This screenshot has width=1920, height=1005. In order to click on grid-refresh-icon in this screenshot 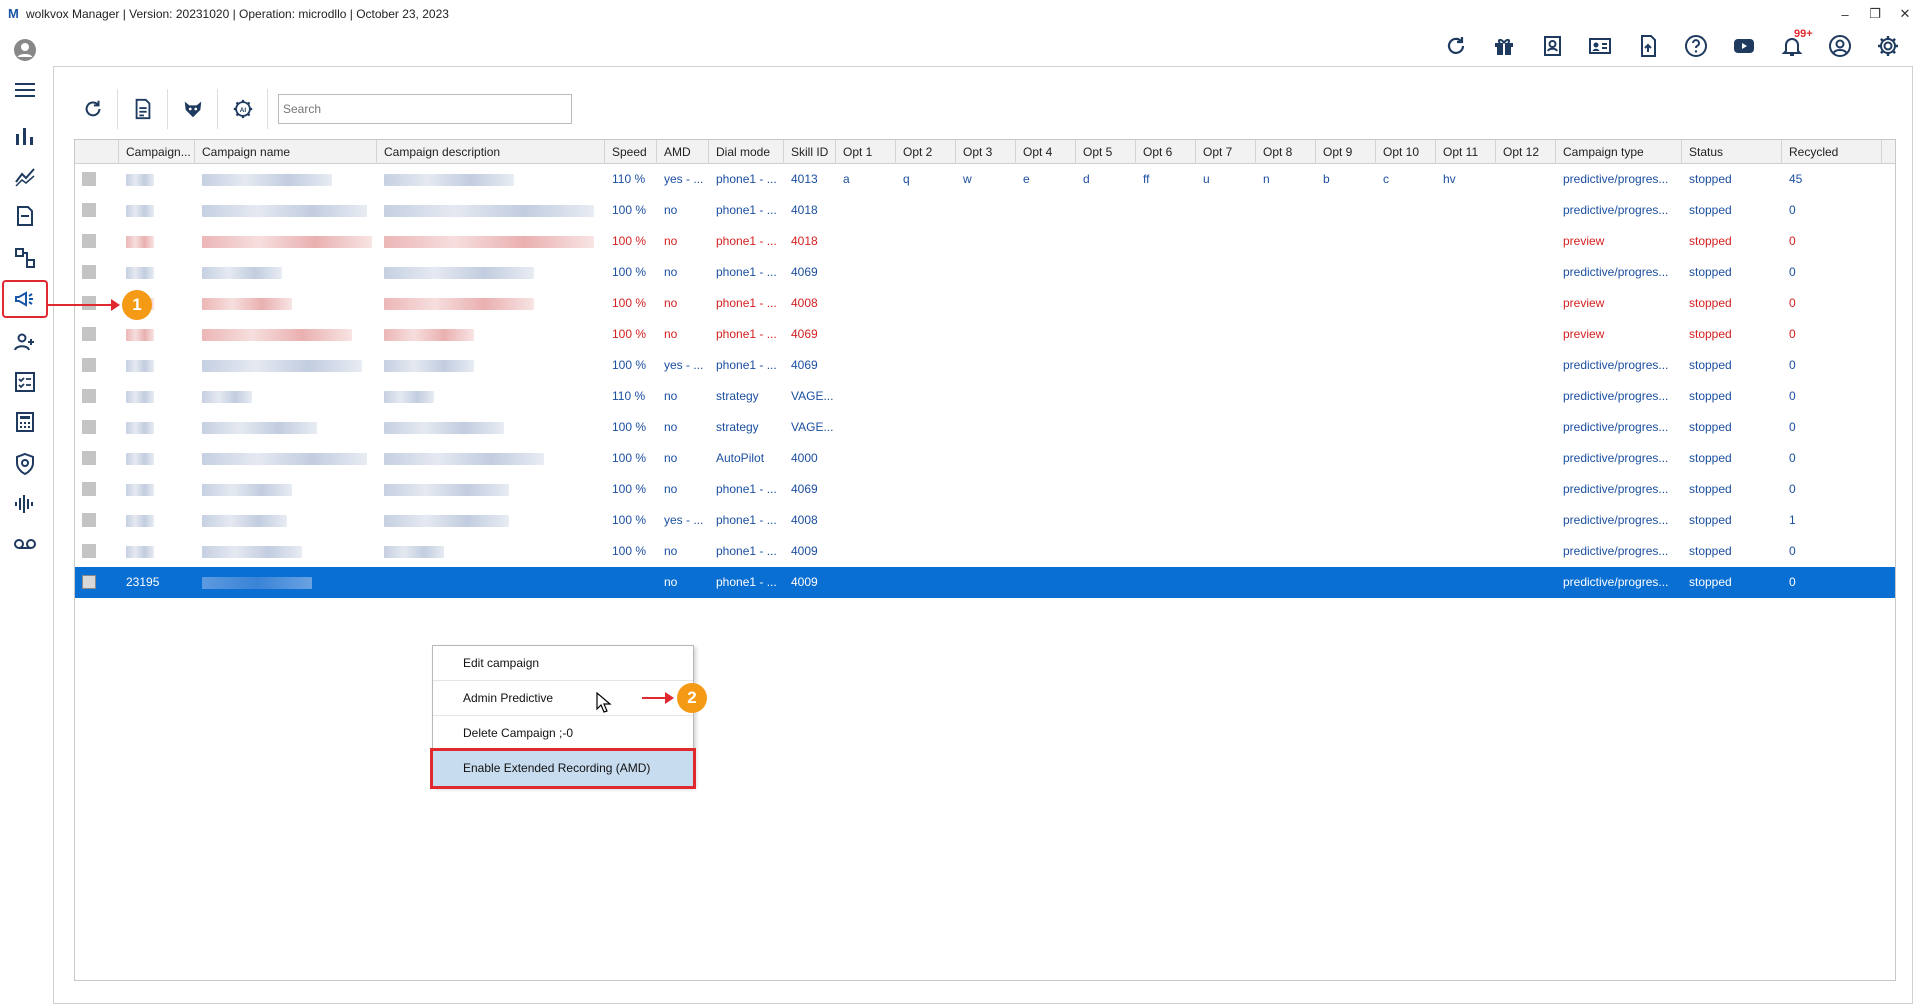, I will do `click(93, 109)`.